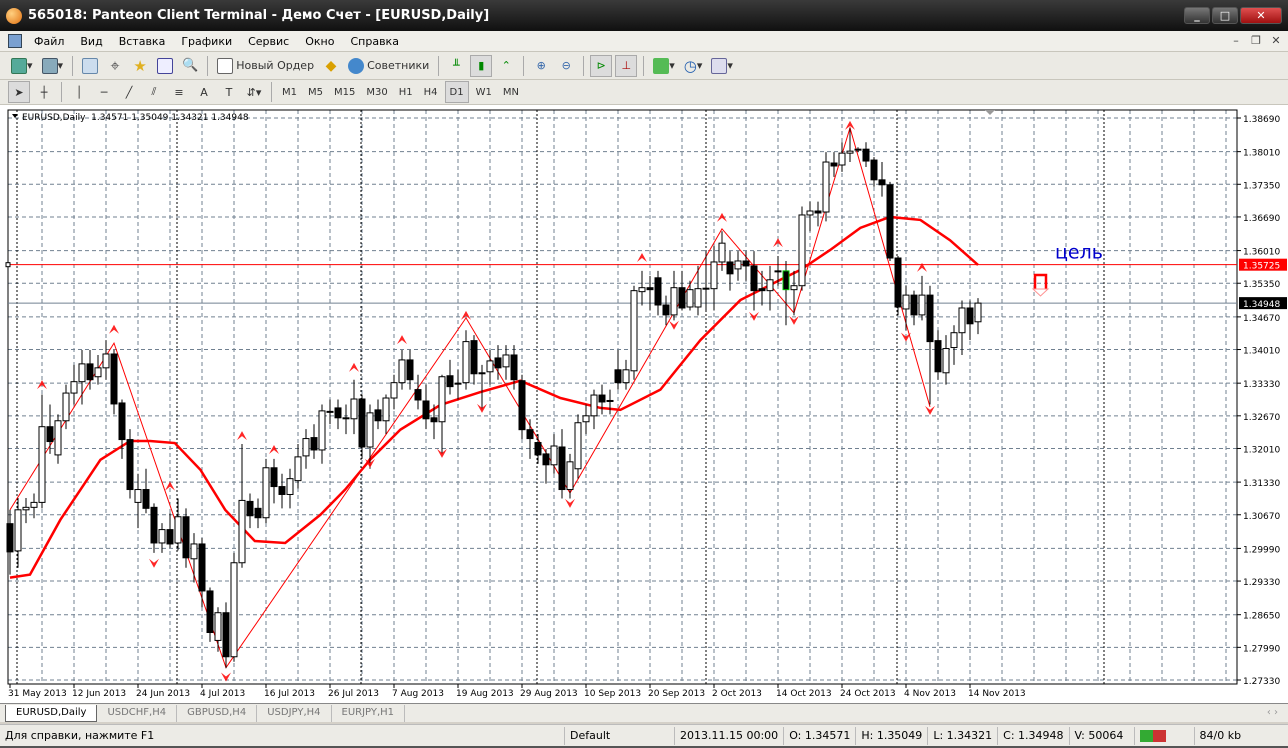  Describe the element at coordinates (374, 41) in the screenshot. I see `menu-help: Справка` at that location.